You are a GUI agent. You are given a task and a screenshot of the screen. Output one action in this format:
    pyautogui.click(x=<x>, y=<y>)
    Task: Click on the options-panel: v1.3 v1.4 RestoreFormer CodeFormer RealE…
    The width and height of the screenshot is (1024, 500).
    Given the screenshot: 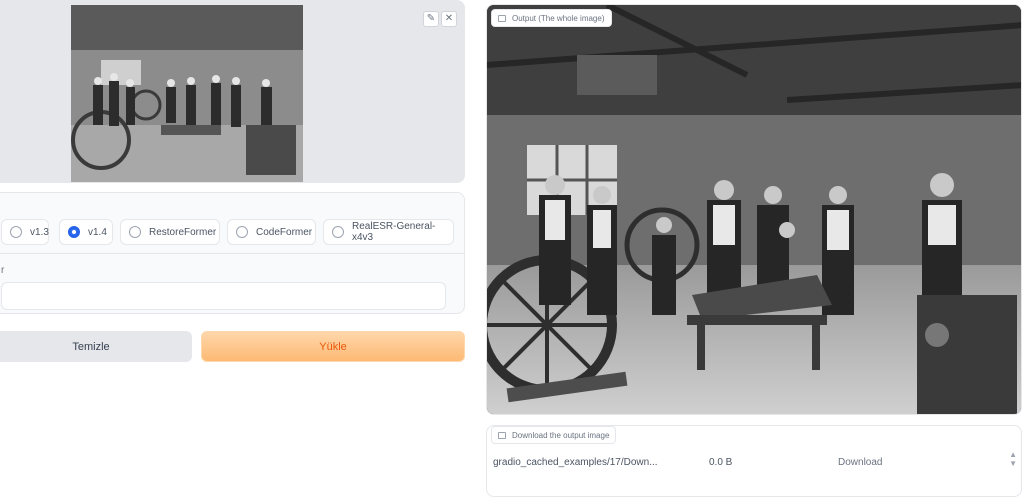 What is the action you would take?
    pyautogui.click(x=232, y=253)
    